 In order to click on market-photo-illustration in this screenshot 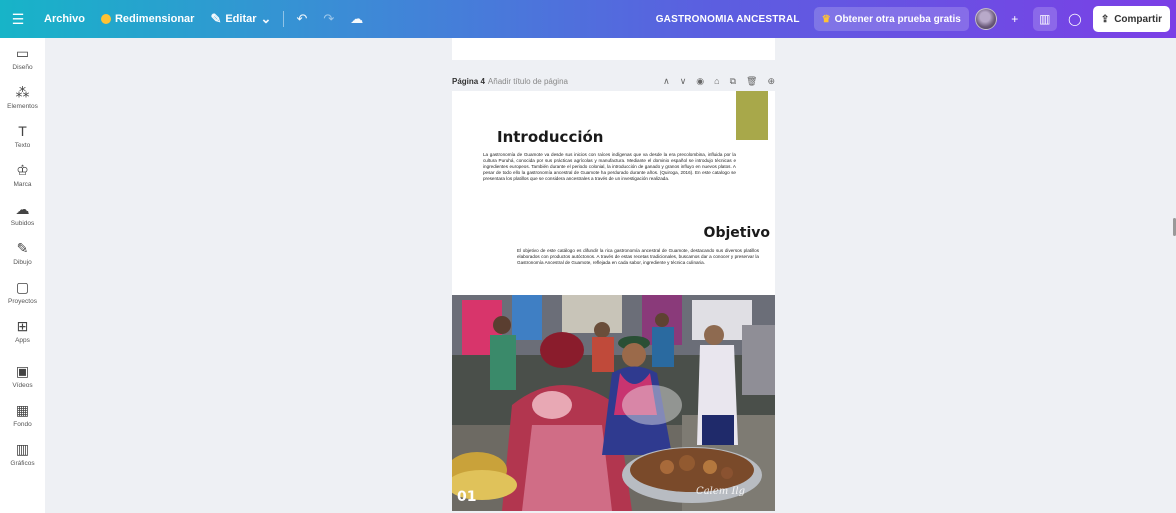, I will do `click(613, 403)`.